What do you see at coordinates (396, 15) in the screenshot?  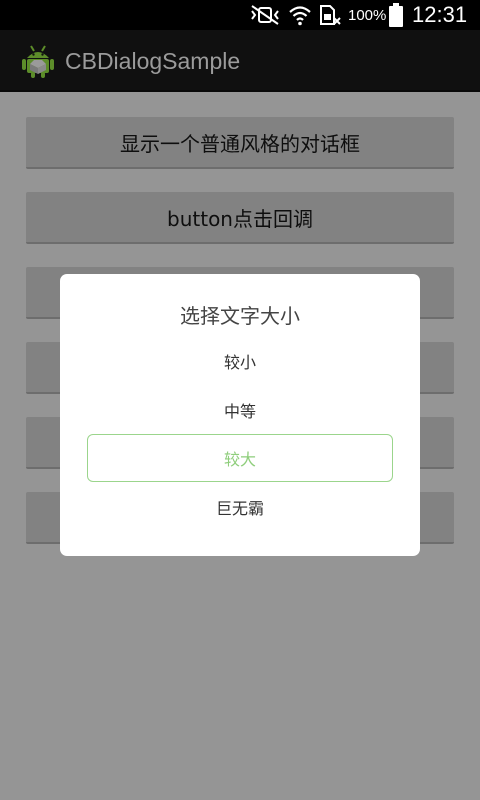 I see `battery-icon` at bounding box center [396, 15].